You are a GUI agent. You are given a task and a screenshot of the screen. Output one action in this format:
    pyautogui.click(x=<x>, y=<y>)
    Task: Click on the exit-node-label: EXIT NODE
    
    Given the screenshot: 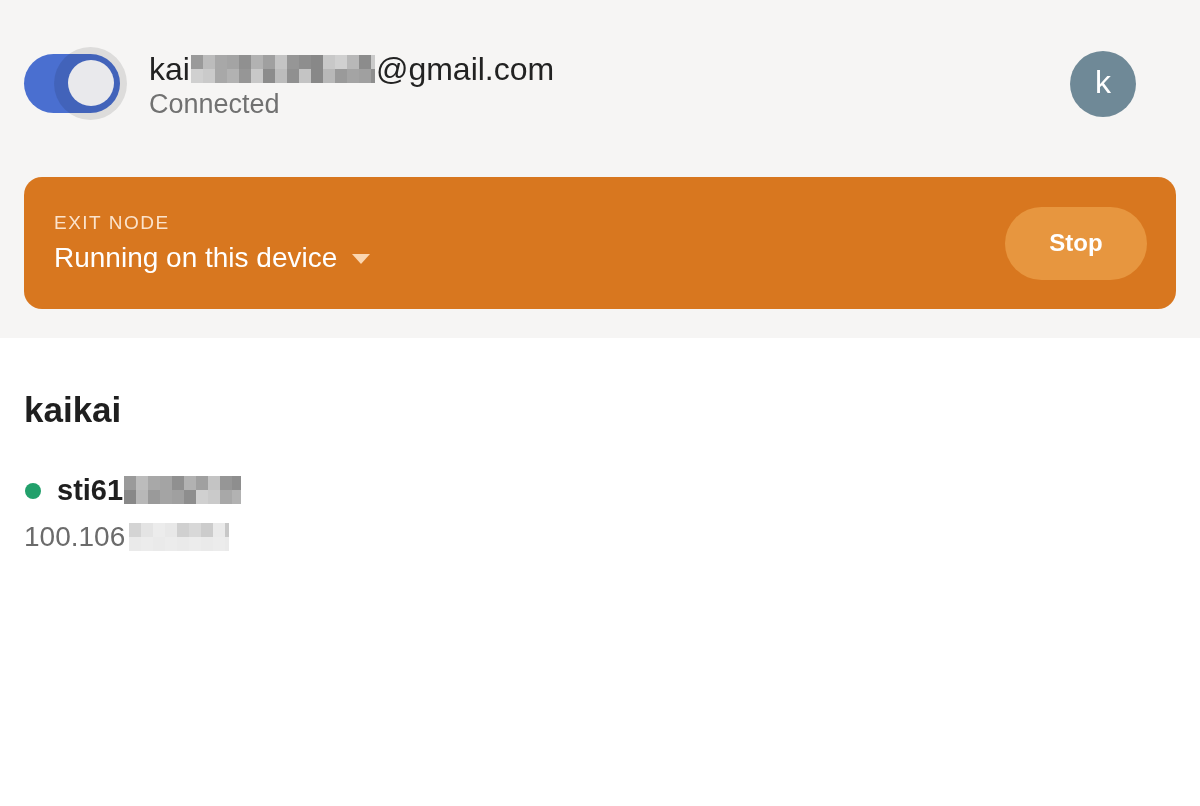 What is the action you would take?
    pyautogui.click(x=112, y=223)
    